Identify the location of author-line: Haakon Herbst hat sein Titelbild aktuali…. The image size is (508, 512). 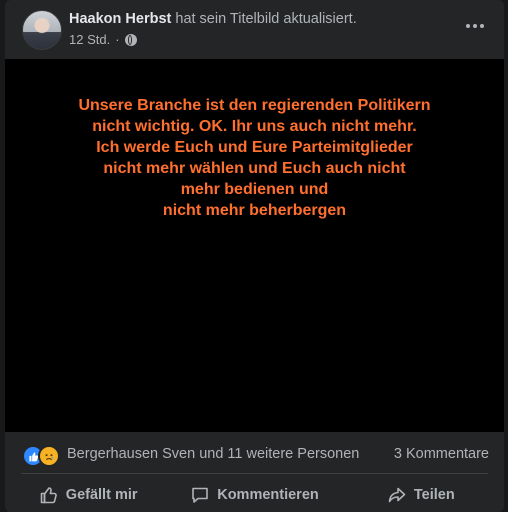
(213, 19).